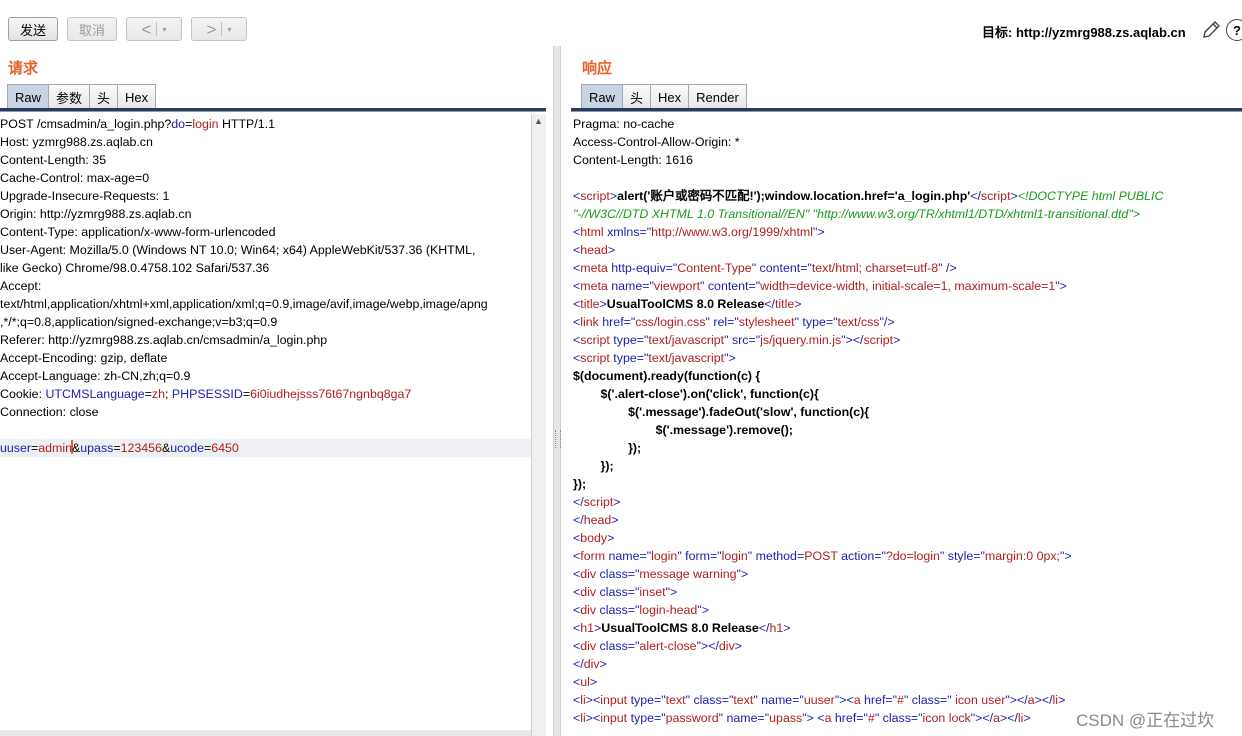 Image resolution: width=1242 pixels, height=736 pixels. I want to click on code-line: <div class="message warning">, so click(907, 574).